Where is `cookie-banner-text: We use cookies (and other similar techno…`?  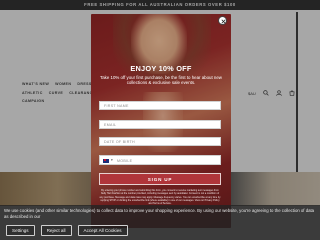 cookie-banner-text: We use cookies (and other similar techno… is located at coordinates (159, 213).